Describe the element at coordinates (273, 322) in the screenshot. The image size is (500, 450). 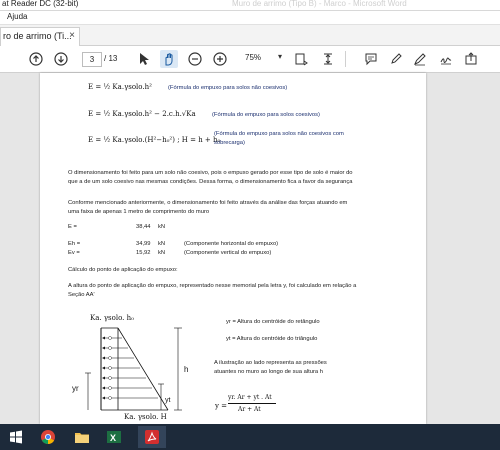
I see `legend-yr: yr = Altura do centróide do retângulo` at that location.